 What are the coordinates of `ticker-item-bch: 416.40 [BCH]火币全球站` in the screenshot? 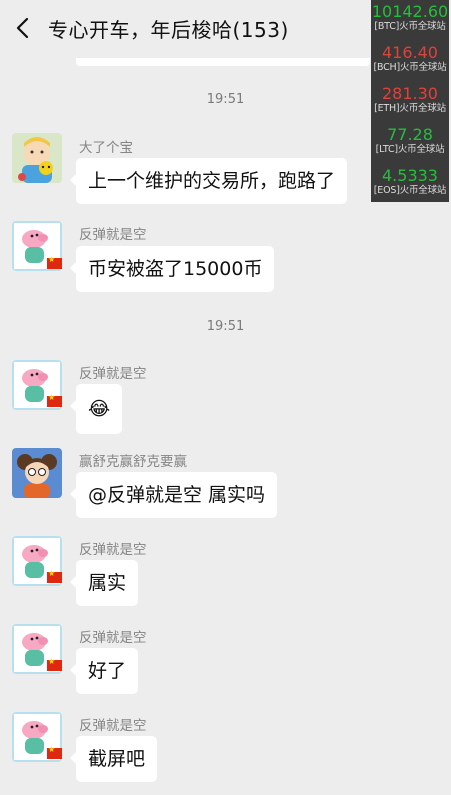 It's located at (410, 59).